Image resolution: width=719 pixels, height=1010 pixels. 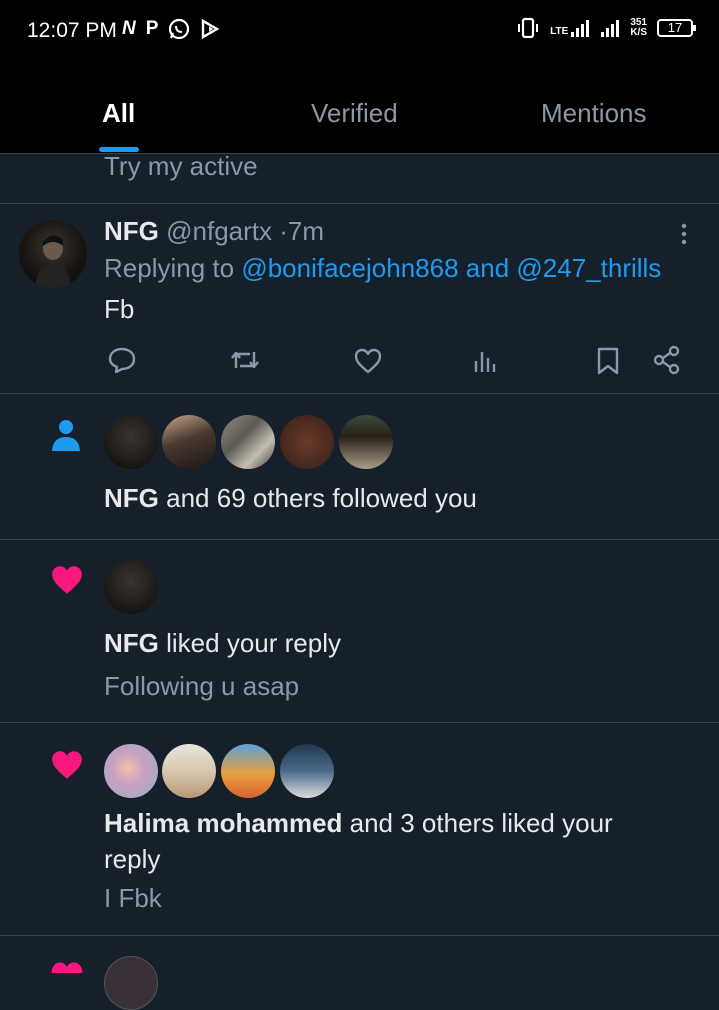 I want to click on lte-signal: LTE, so click(x=570, y=28).